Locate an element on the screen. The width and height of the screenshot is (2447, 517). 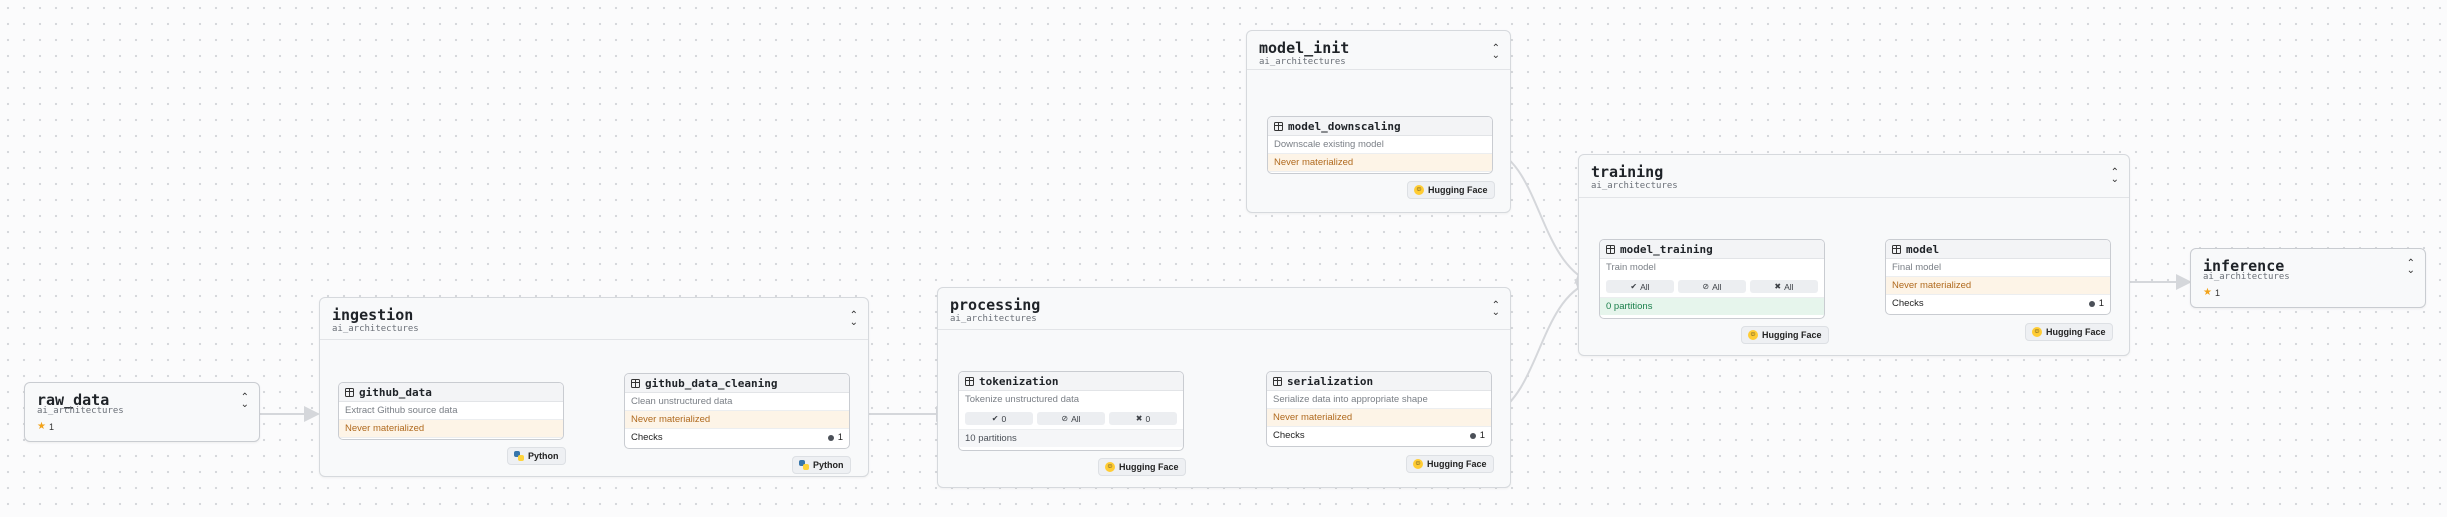
asset-name: model is located at coordinates (1923, 249).